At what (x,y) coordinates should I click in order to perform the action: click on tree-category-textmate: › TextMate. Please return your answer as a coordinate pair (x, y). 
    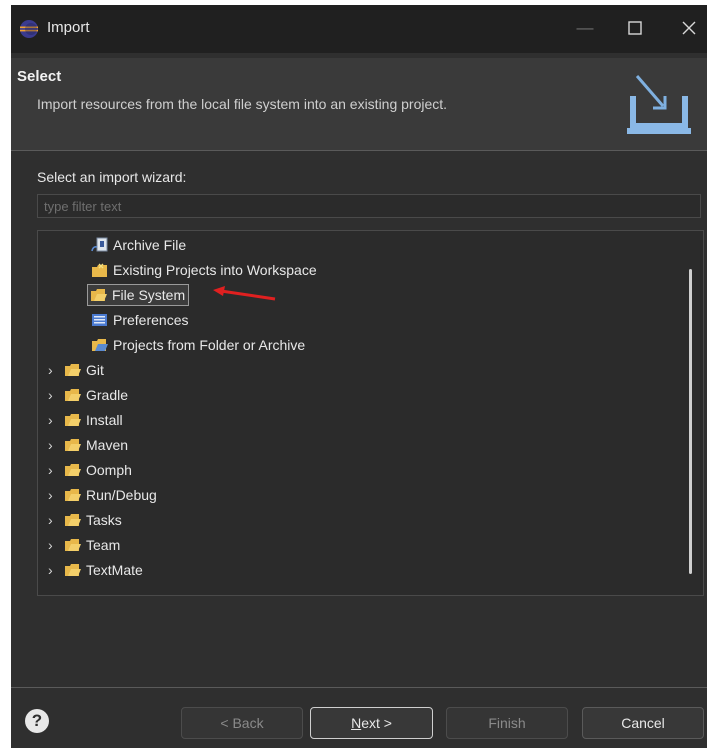
    Looking at the image, I should click on (95, 570).